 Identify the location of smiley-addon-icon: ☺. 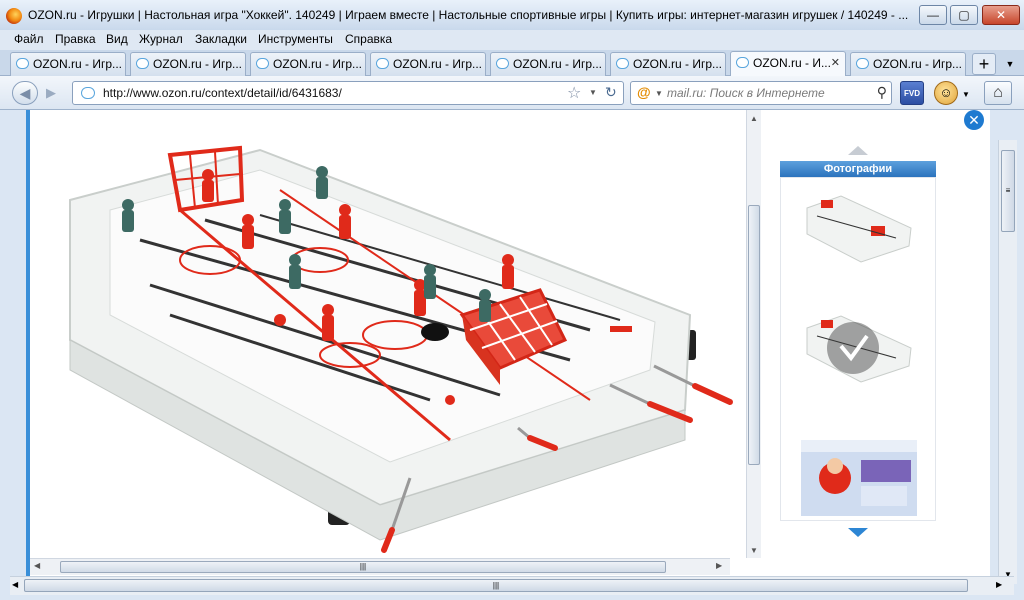
(946, 93).